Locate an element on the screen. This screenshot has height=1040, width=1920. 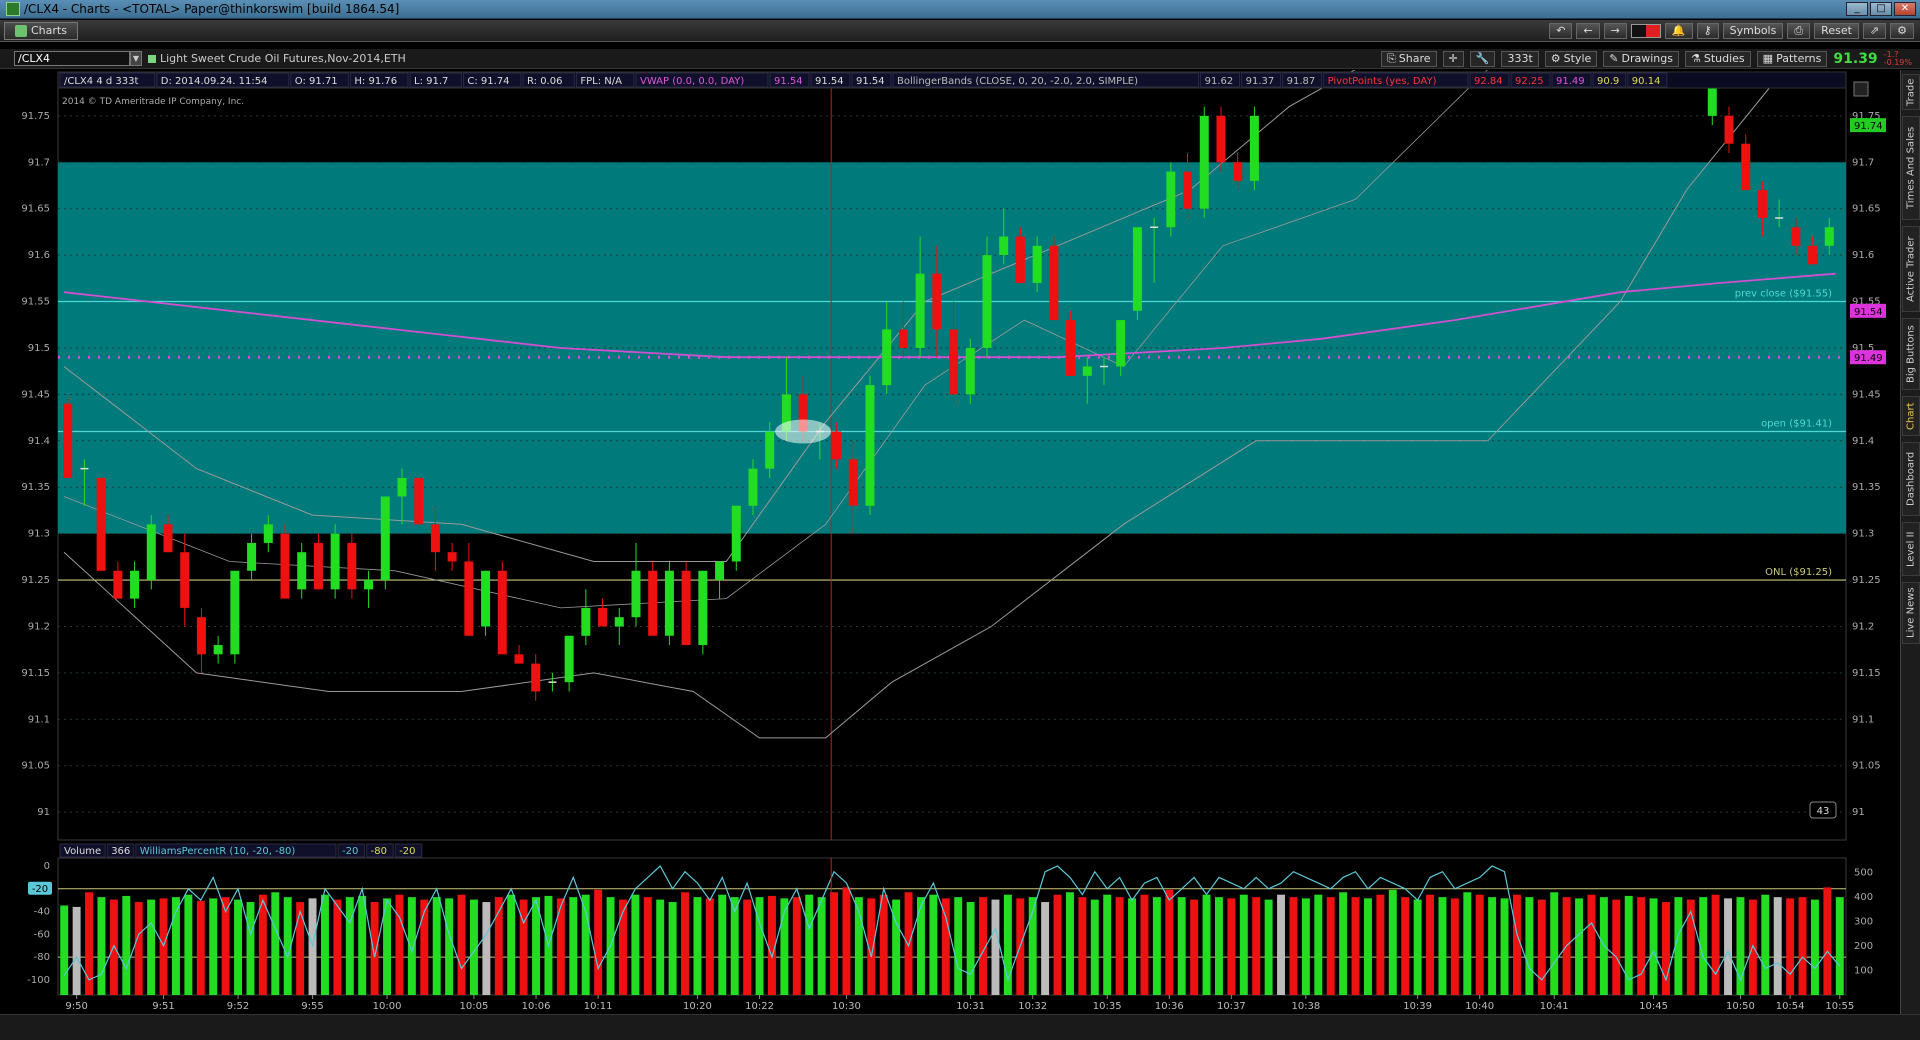
price-badge-label: 91.49 is located at coordinates (1868, 358).